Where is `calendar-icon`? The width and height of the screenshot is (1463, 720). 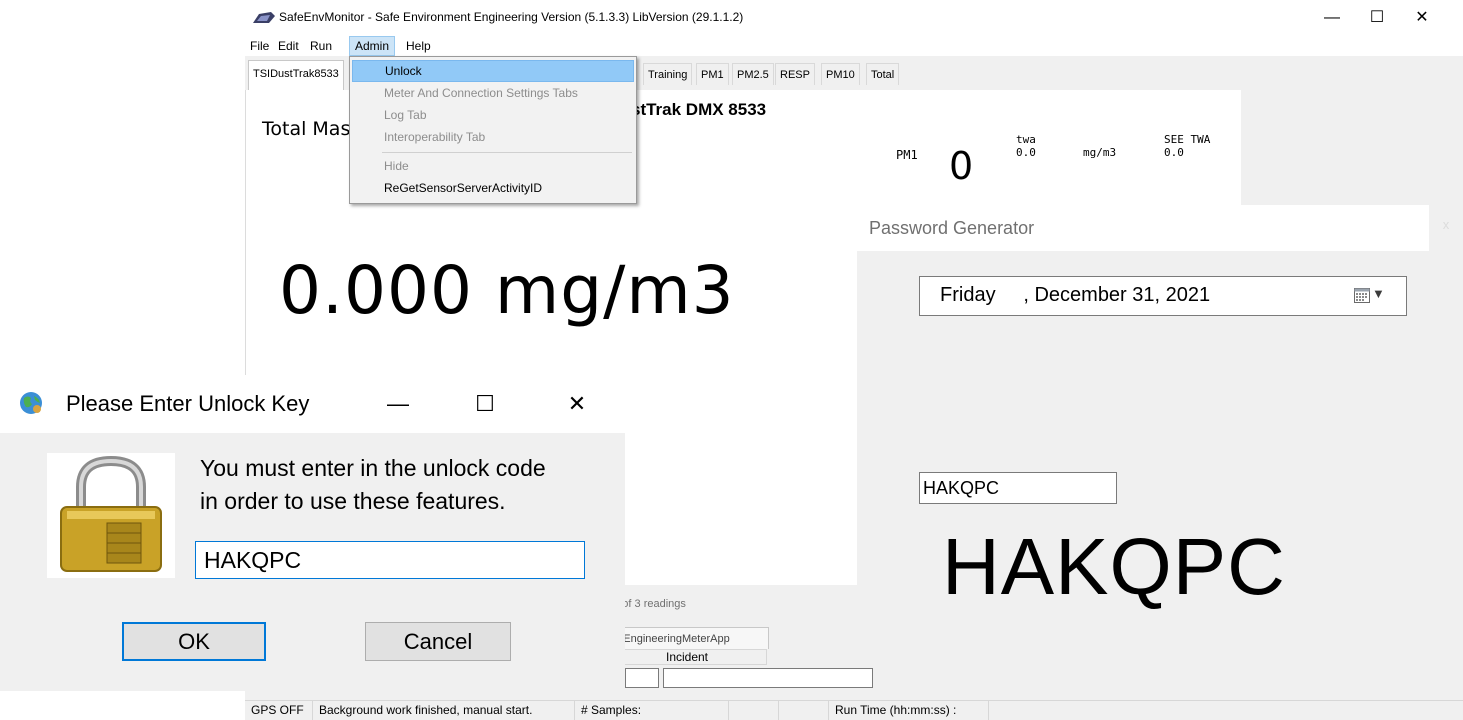 calendar-icon is located at coordinates (1362, 295).